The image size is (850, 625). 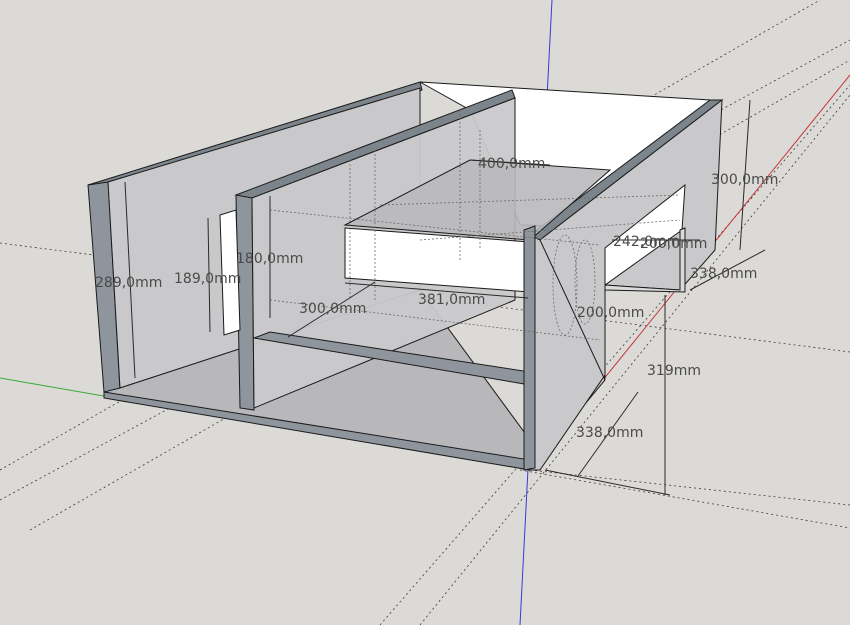 What do you see at coordinates (610, 313) in the screenshot?
I see `dim-200-front: 200,0mm` at bounding box center [610, 313].